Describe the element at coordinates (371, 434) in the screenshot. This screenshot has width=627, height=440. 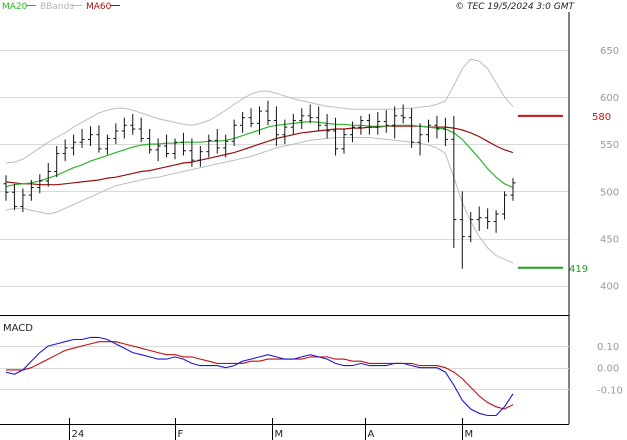
I see `time-tick-label: A` at that location.